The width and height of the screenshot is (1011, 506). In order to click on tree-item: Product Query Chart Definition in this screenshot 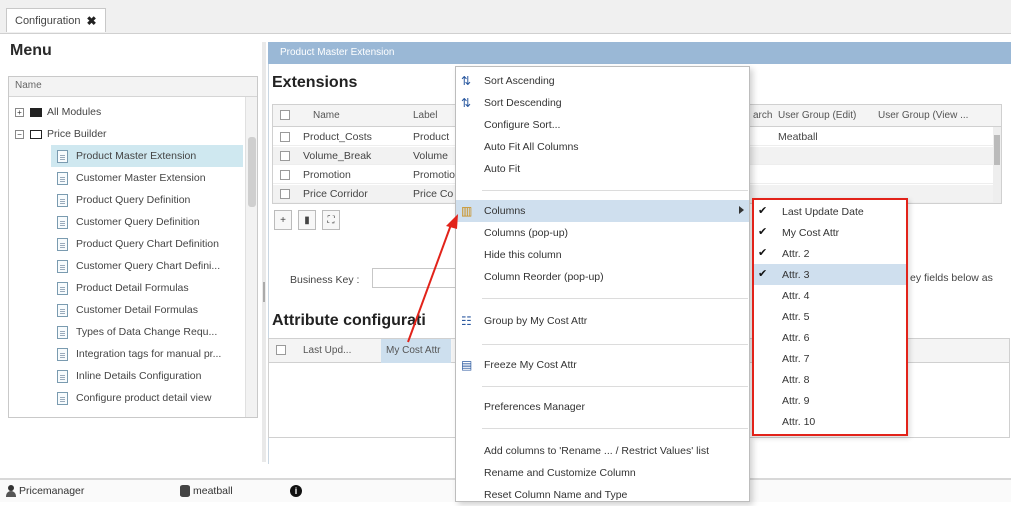, I will do `click(147, 244)`.